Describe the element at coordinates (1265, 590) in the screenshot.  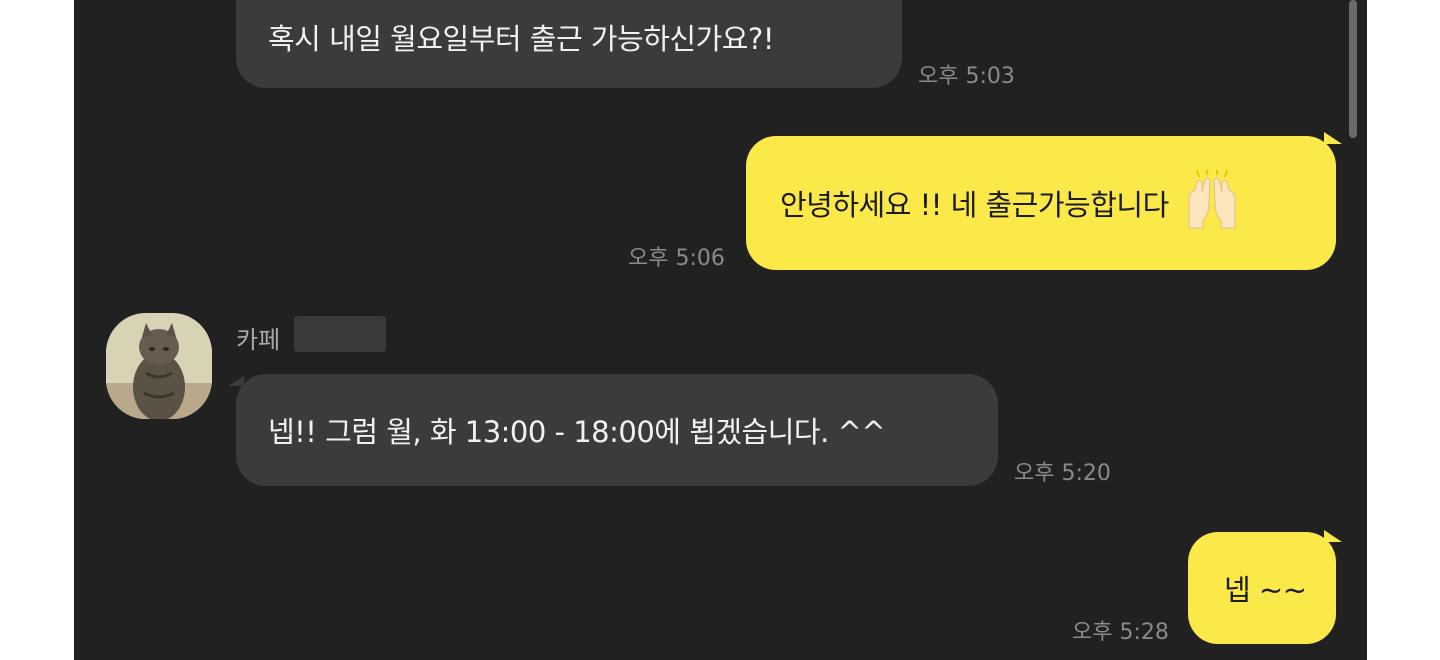
I see `message-text: 넵 ~~` at that location.